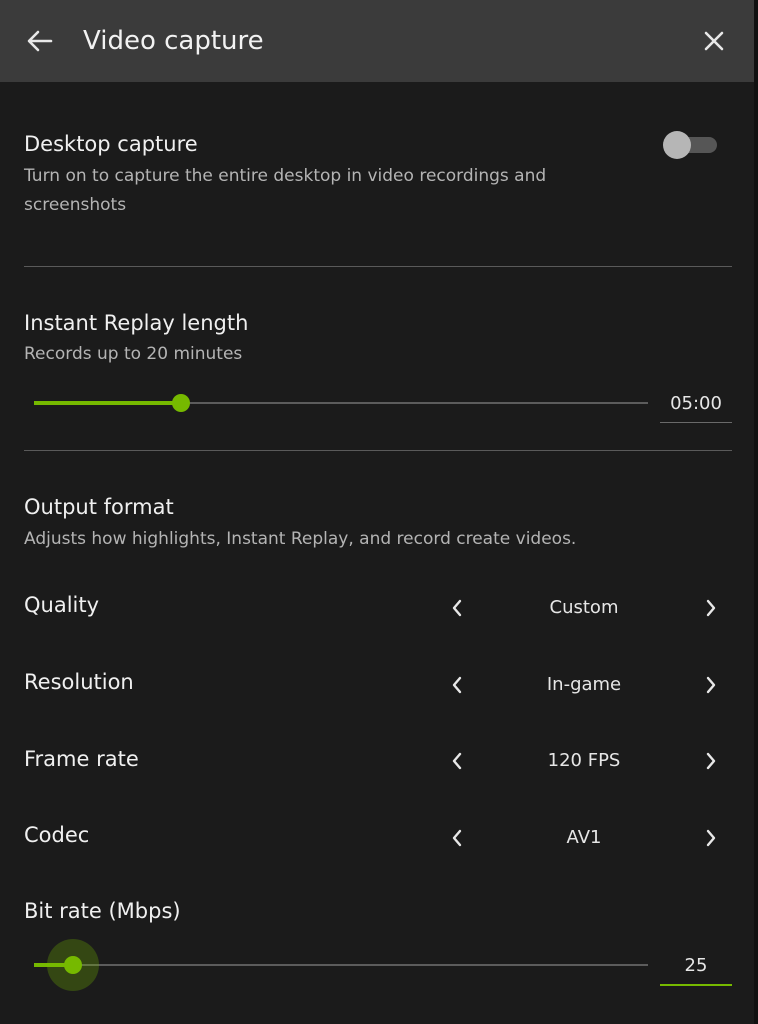 This screenshot has width=758, height=1024. I want to click on close-icon, so click(714, 41).